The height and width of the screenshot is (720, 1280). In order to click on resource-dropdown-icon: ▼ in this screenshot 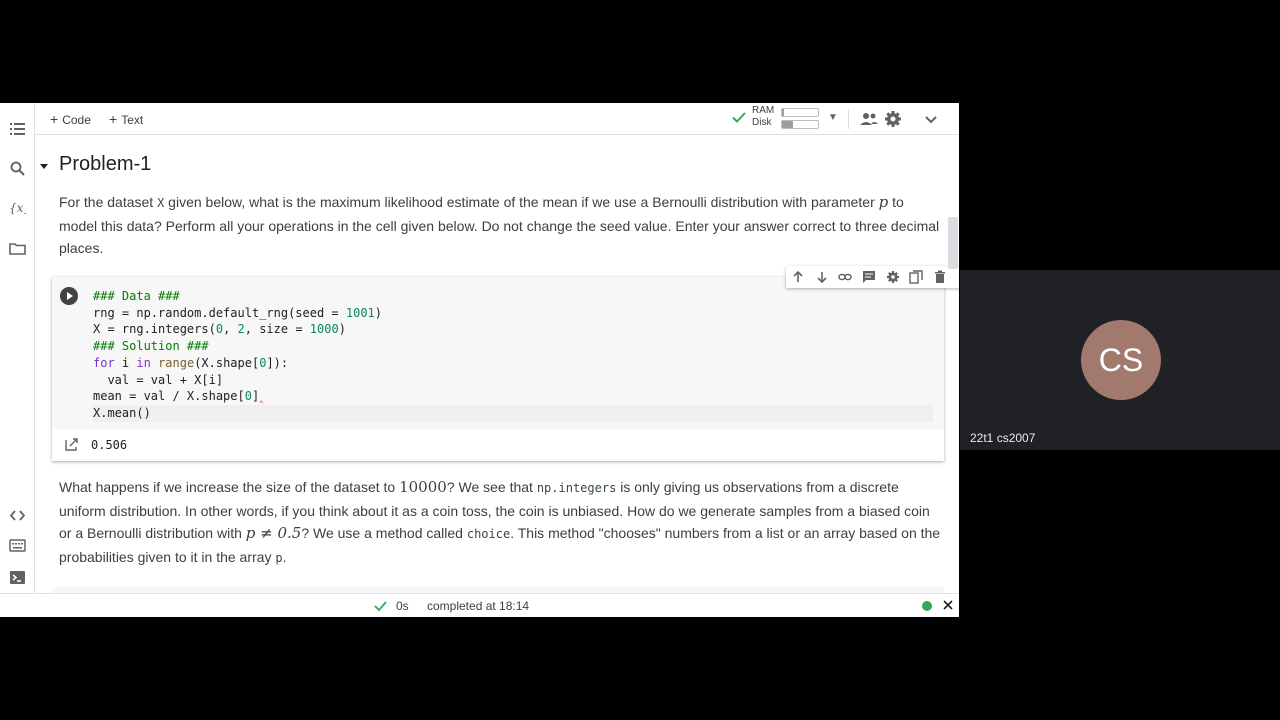, I will do `click(833, 117)`.